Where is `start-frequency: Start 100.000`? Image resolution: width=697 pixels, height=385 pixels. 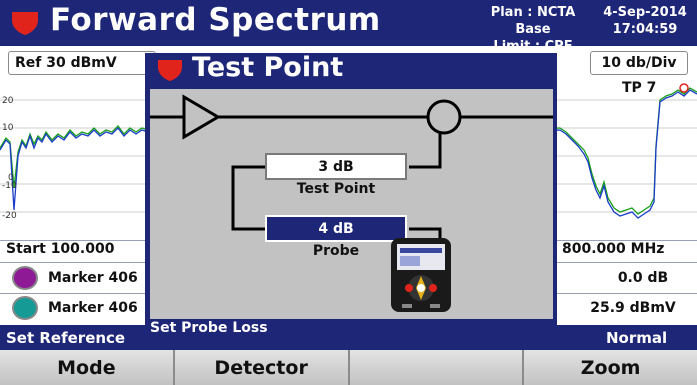 start-frequency: Start 100.000 is located at coordinates (60, 249).